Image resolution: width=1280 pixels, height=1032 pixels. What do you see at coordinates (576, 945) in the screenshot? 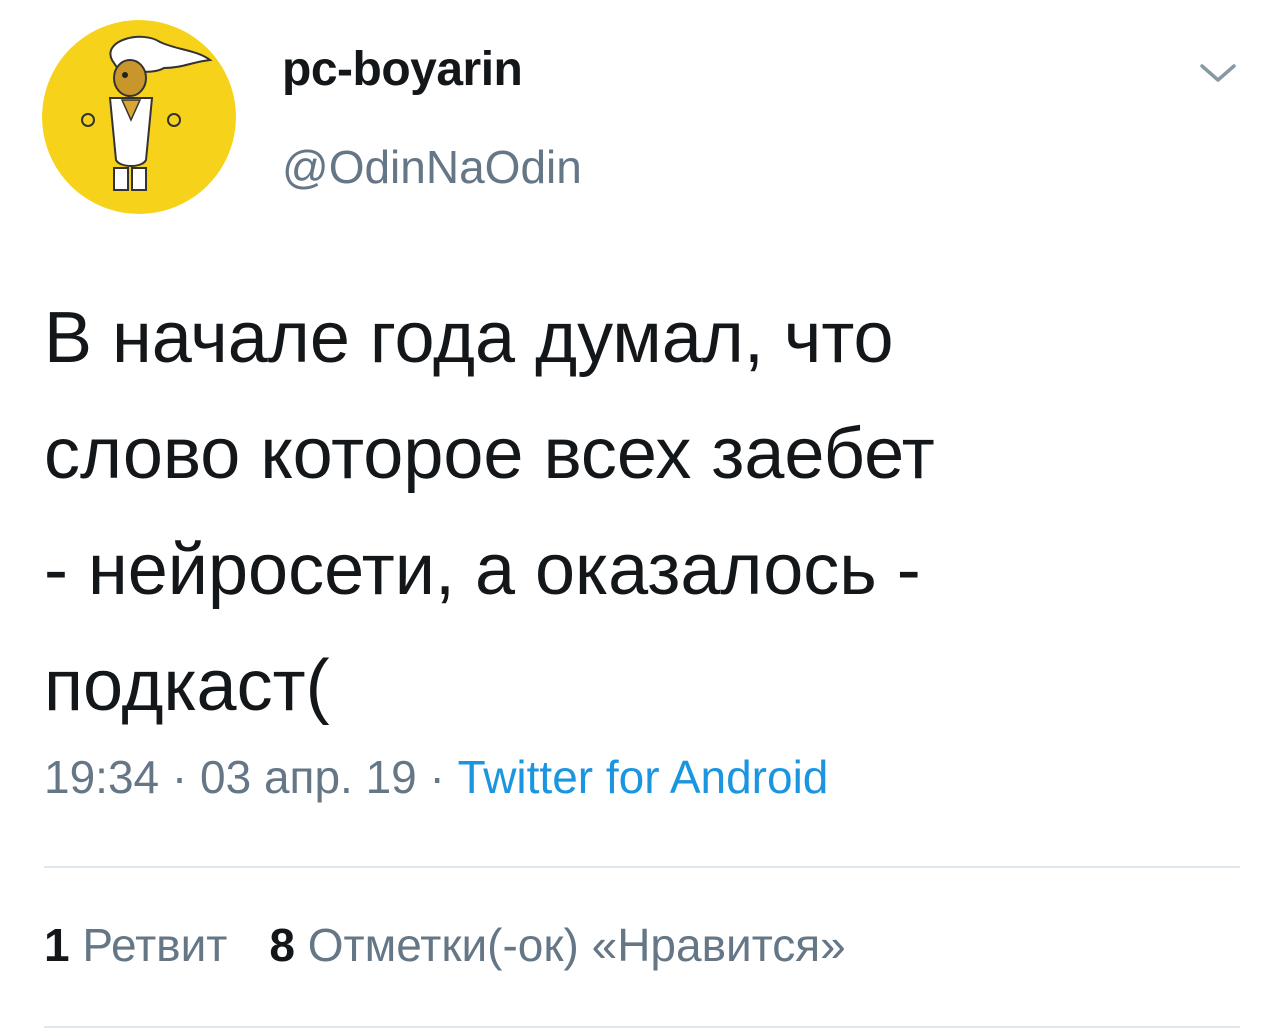
I see `likes-label: Отметки(-ок) «Нравится»` at bounding box center [576, 945].